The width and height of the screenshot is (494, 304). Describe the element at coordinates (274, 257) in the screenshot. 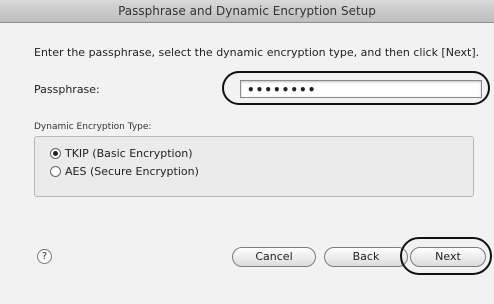

I see `cancel-button: Cancel` at that location.